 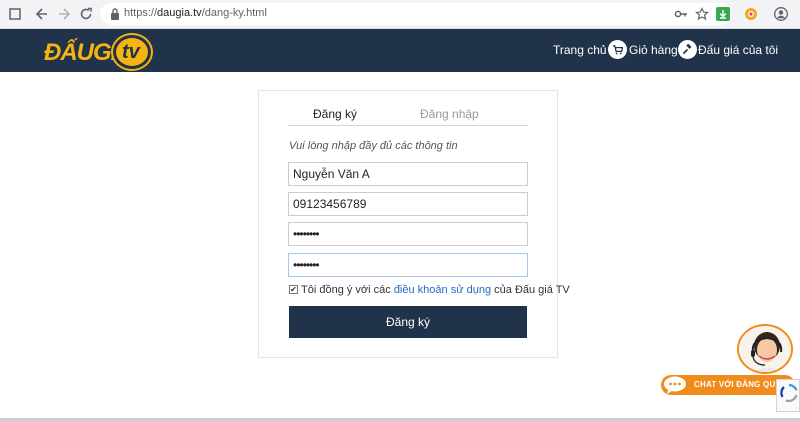 I want to click on star-icon, so click(x=702, y=14).